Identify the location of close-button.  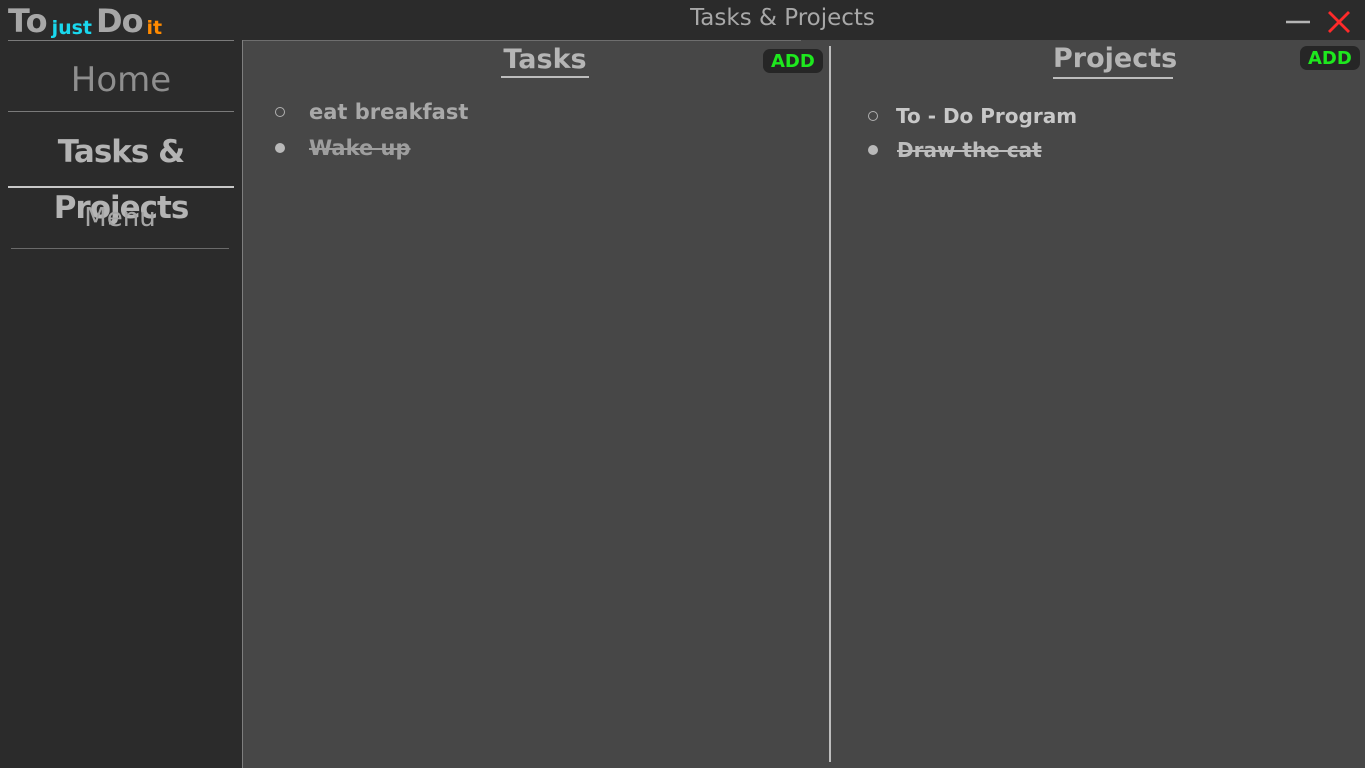
(1339, 22).